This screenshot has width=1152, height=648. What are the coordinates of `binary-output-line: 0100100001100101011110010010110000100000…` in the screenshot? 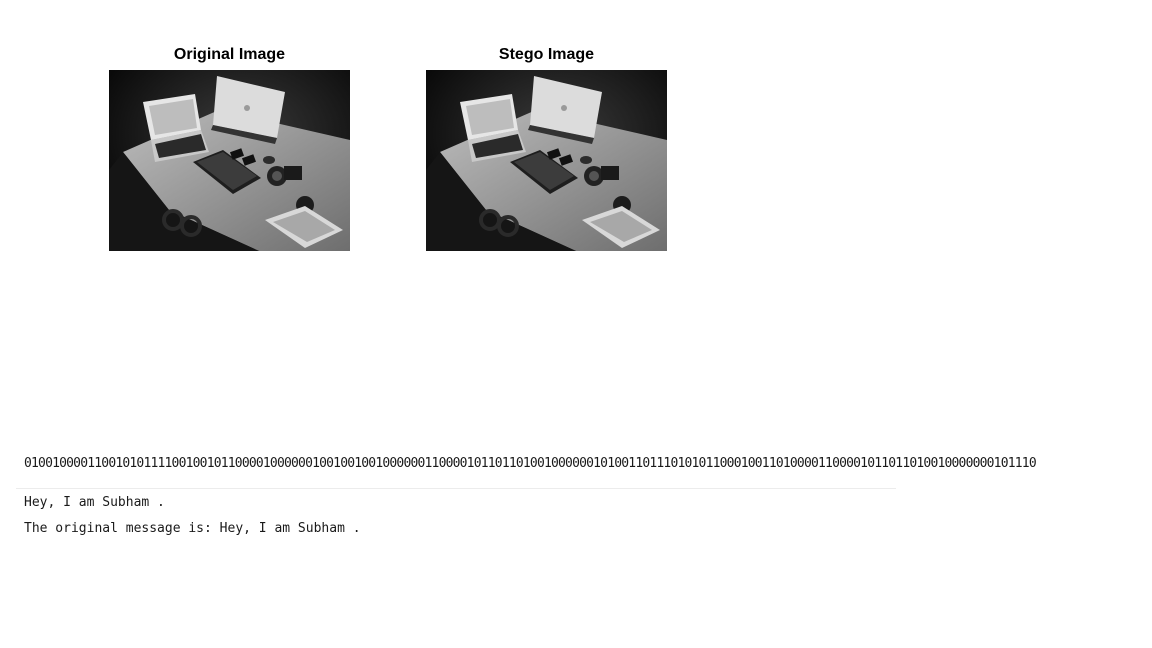 It's located at (530, 463).